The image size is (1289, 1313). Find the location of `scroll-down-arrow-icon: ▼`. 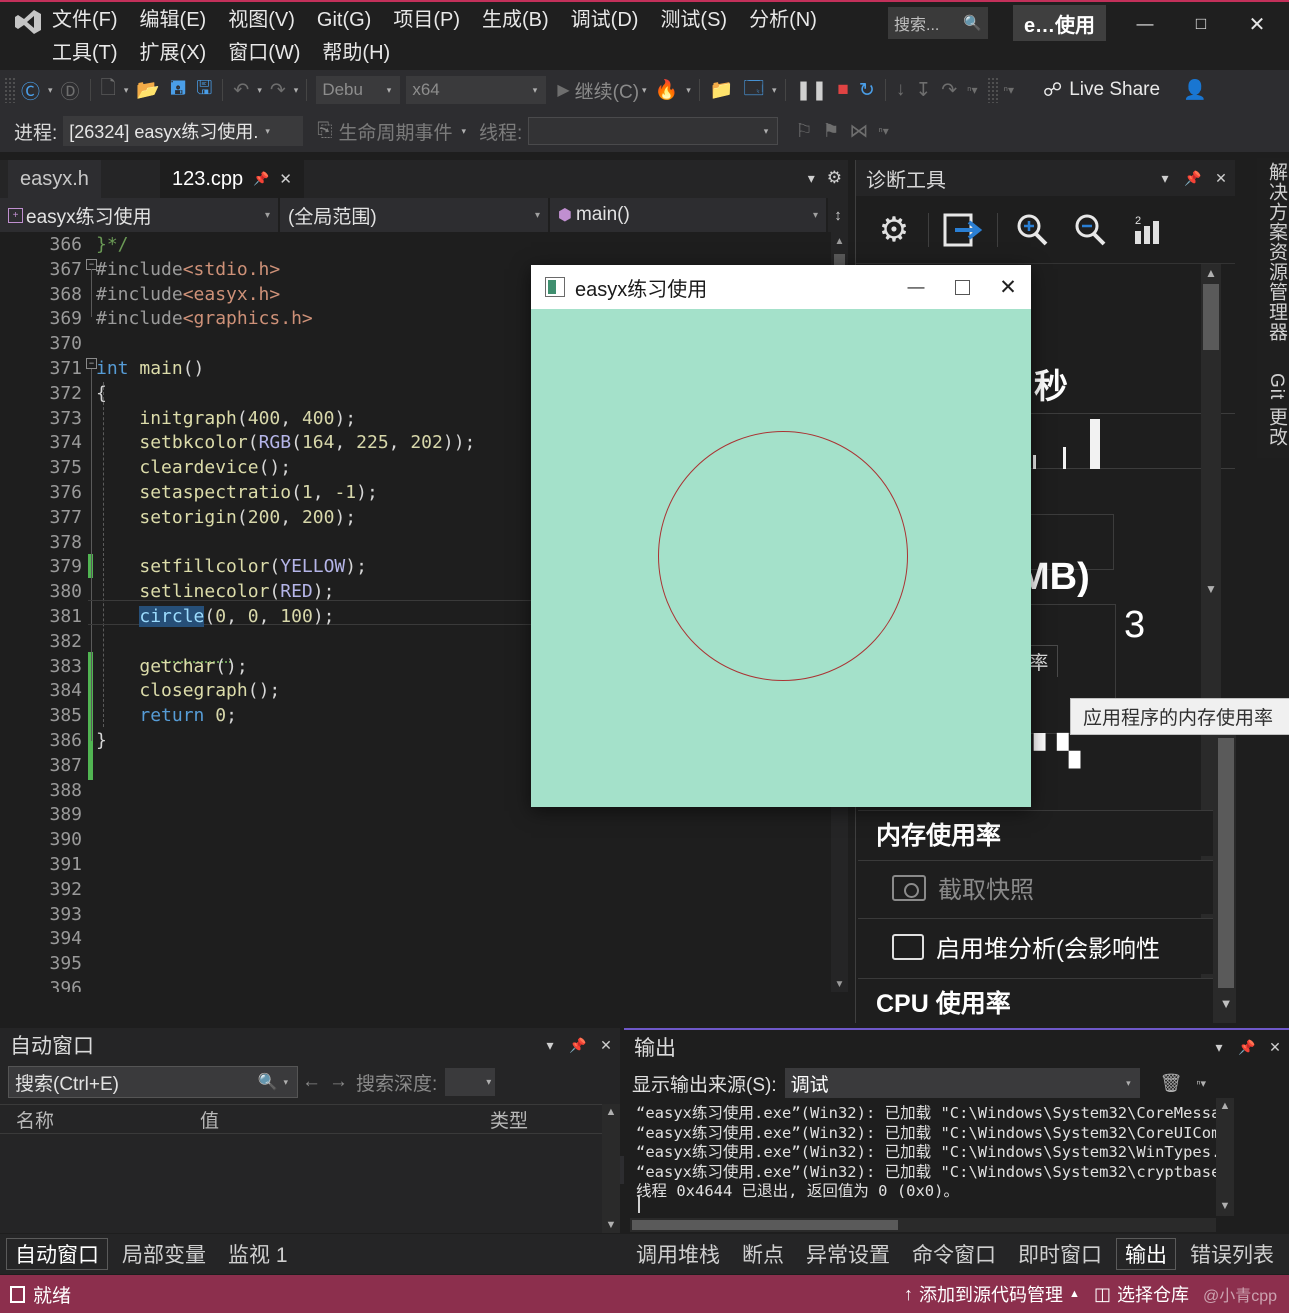

scroll-down-arrow-icon: ▼ is located at coordinates (839, 984).